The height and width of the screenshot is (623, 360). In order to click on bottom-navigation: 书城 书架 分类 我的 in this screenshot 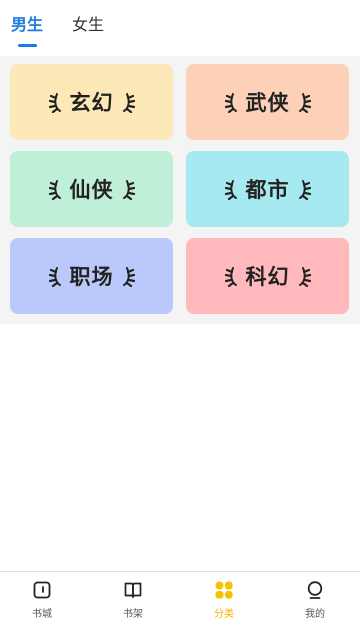, I will do `click(180, 597)`.